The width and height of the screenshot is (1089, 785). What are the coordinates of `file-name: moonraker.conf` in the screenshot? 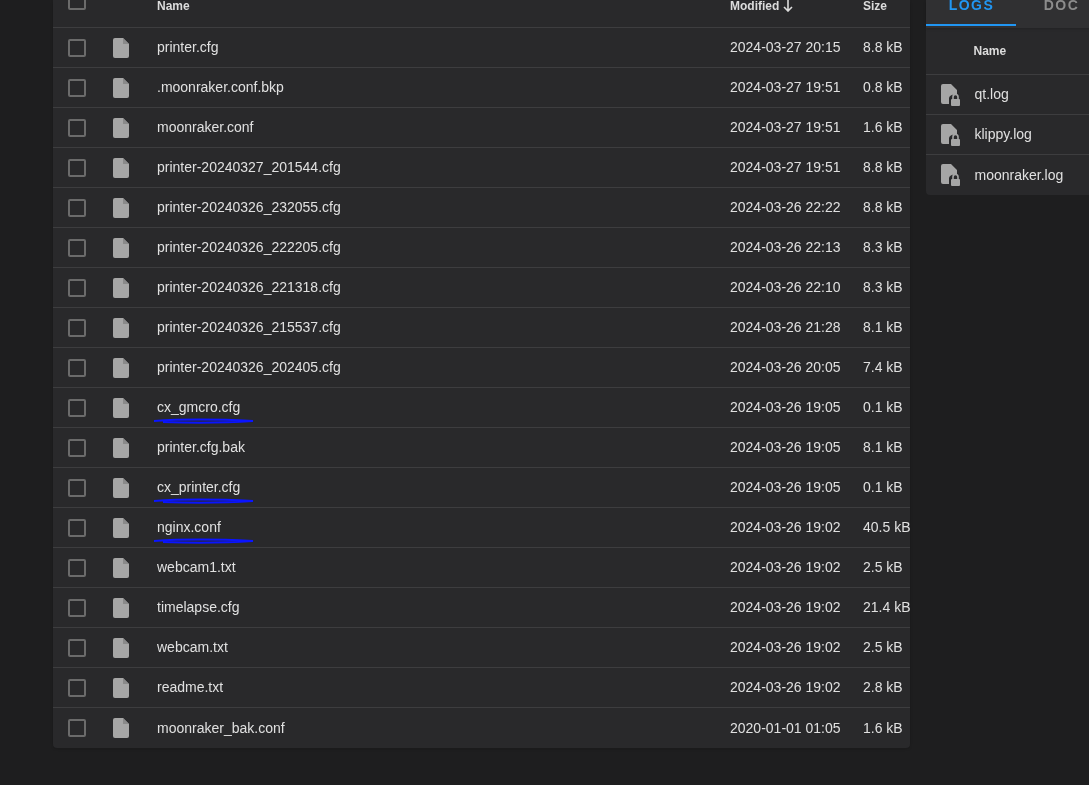 It's located at (205, 127).